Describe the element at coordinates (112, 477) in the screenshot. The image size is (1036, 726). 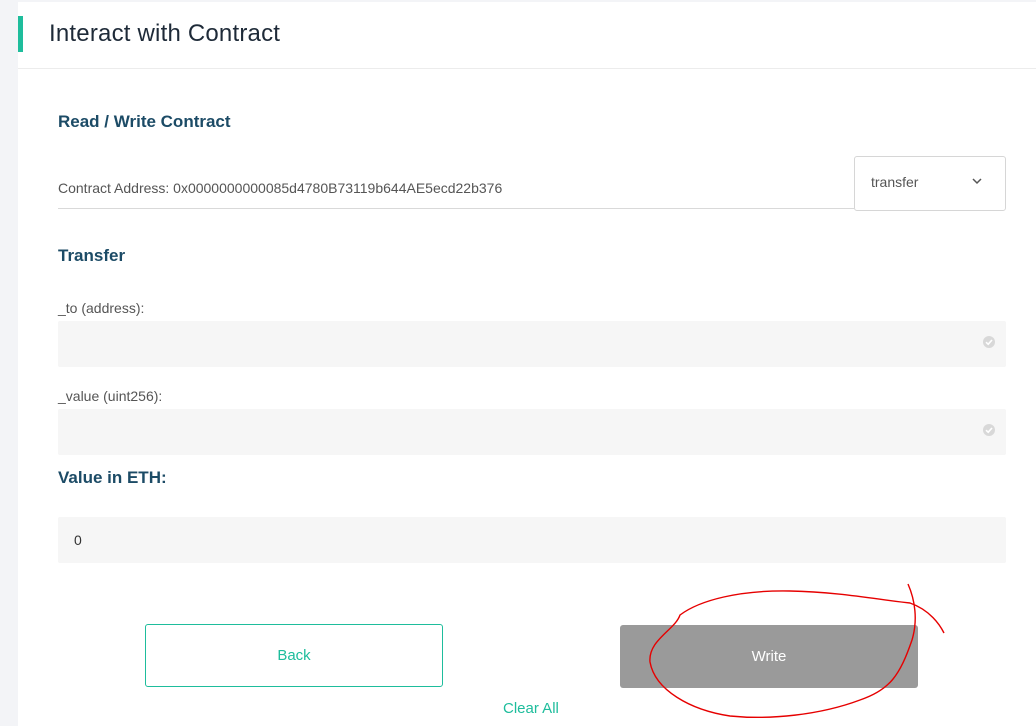
I see `value-eth-label: Value in ETH:` at that location.